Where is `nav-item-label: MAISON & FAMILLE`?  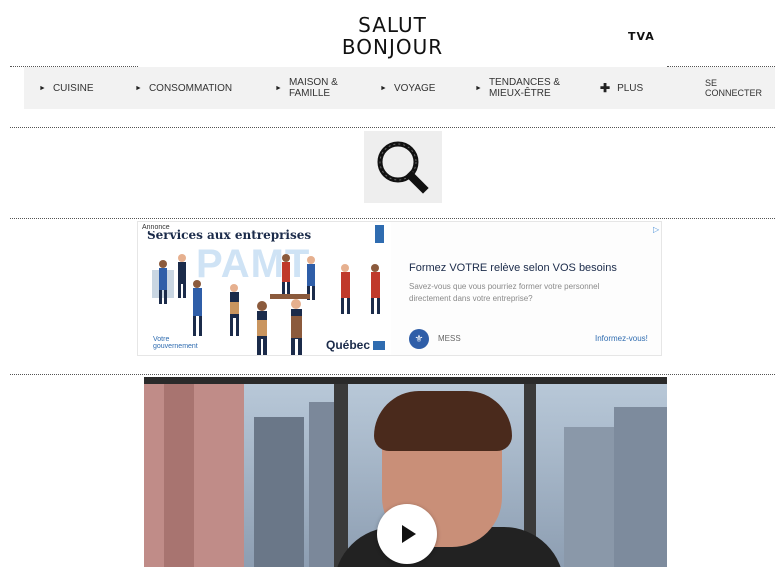 nav-item-label: MAISON & FAMILLE is located at coordinates (313, 88).